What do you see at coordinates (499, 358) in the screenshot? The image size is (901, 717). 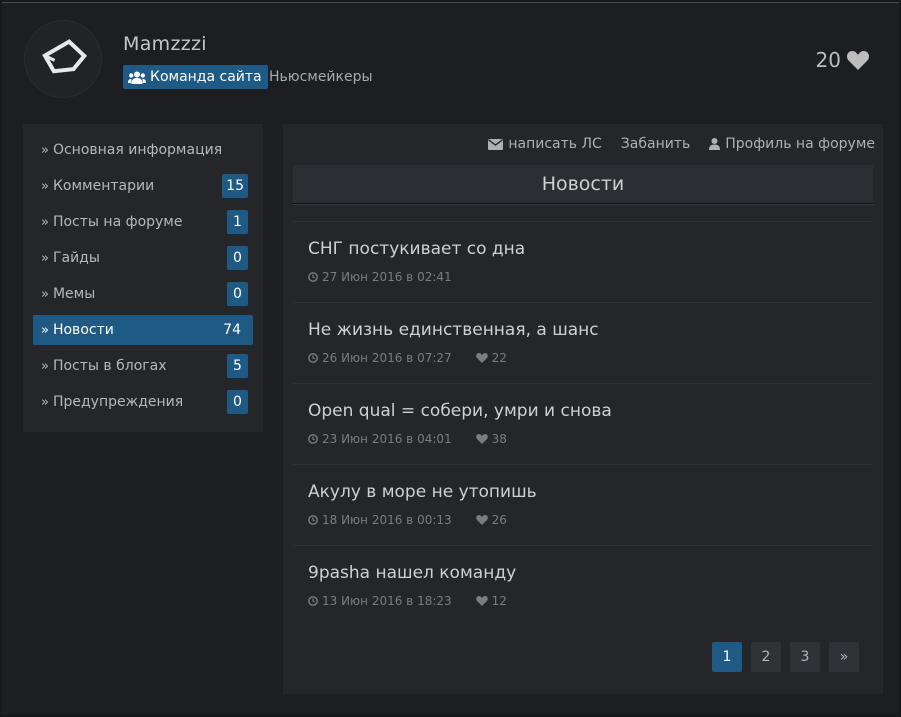 I see `news-likes-count: 22` at bounding box center [499, 358].